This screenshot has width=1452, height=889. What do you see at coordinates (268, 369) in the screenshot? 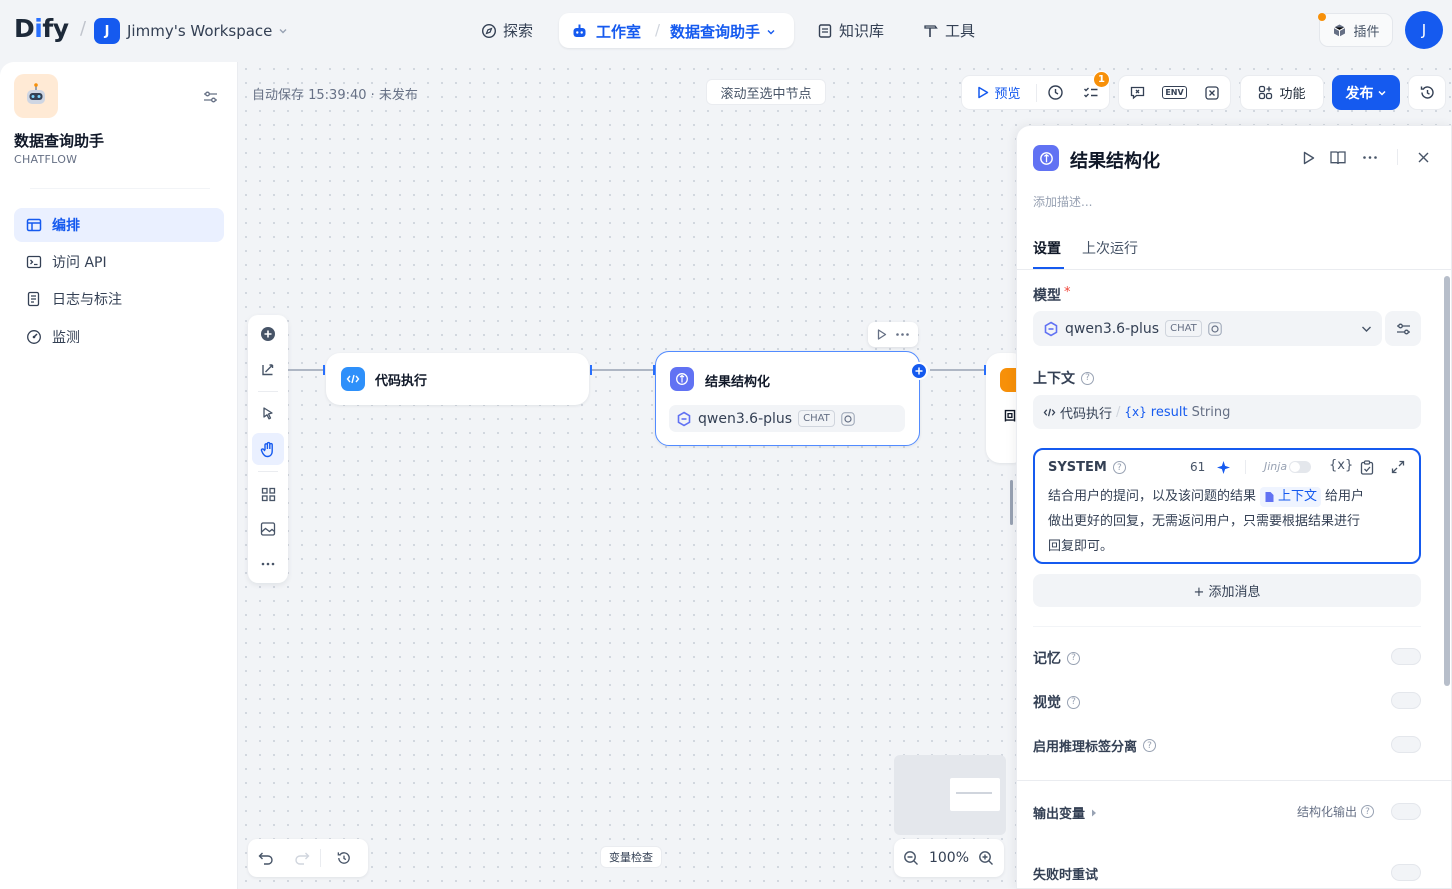
I see `add-note-tool` at bounding box center [268, 369].